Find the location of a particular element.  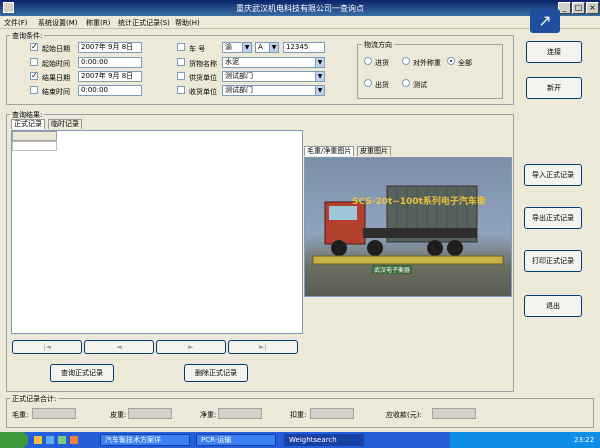

supplier-select: 测试部门 ▼ is located at coordinates (273, 76).